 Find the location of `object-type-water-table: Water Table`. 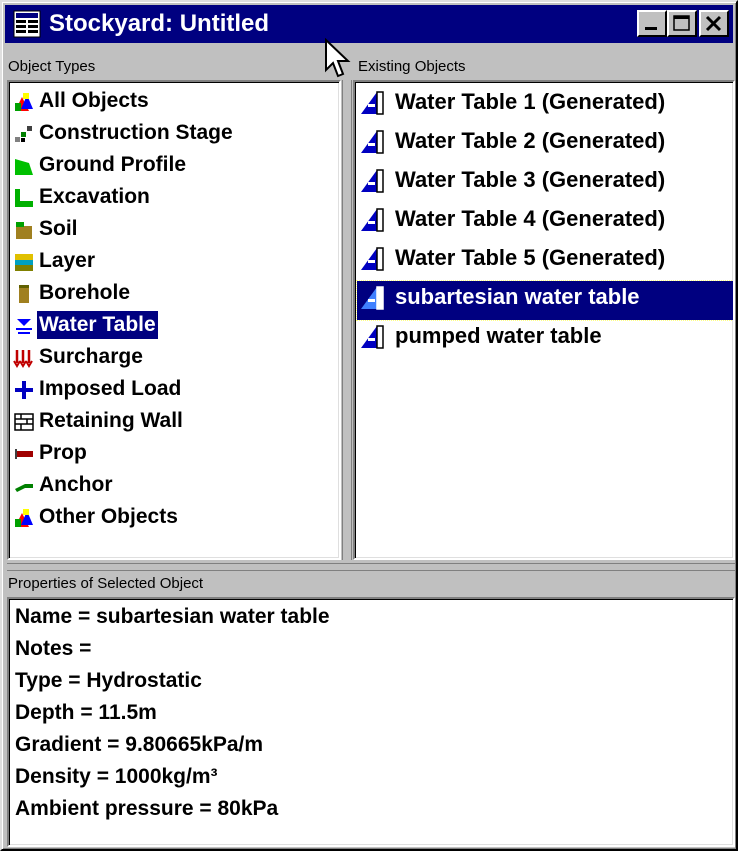

object-type-water-table: Water Table is located at coordinates (176, 327).